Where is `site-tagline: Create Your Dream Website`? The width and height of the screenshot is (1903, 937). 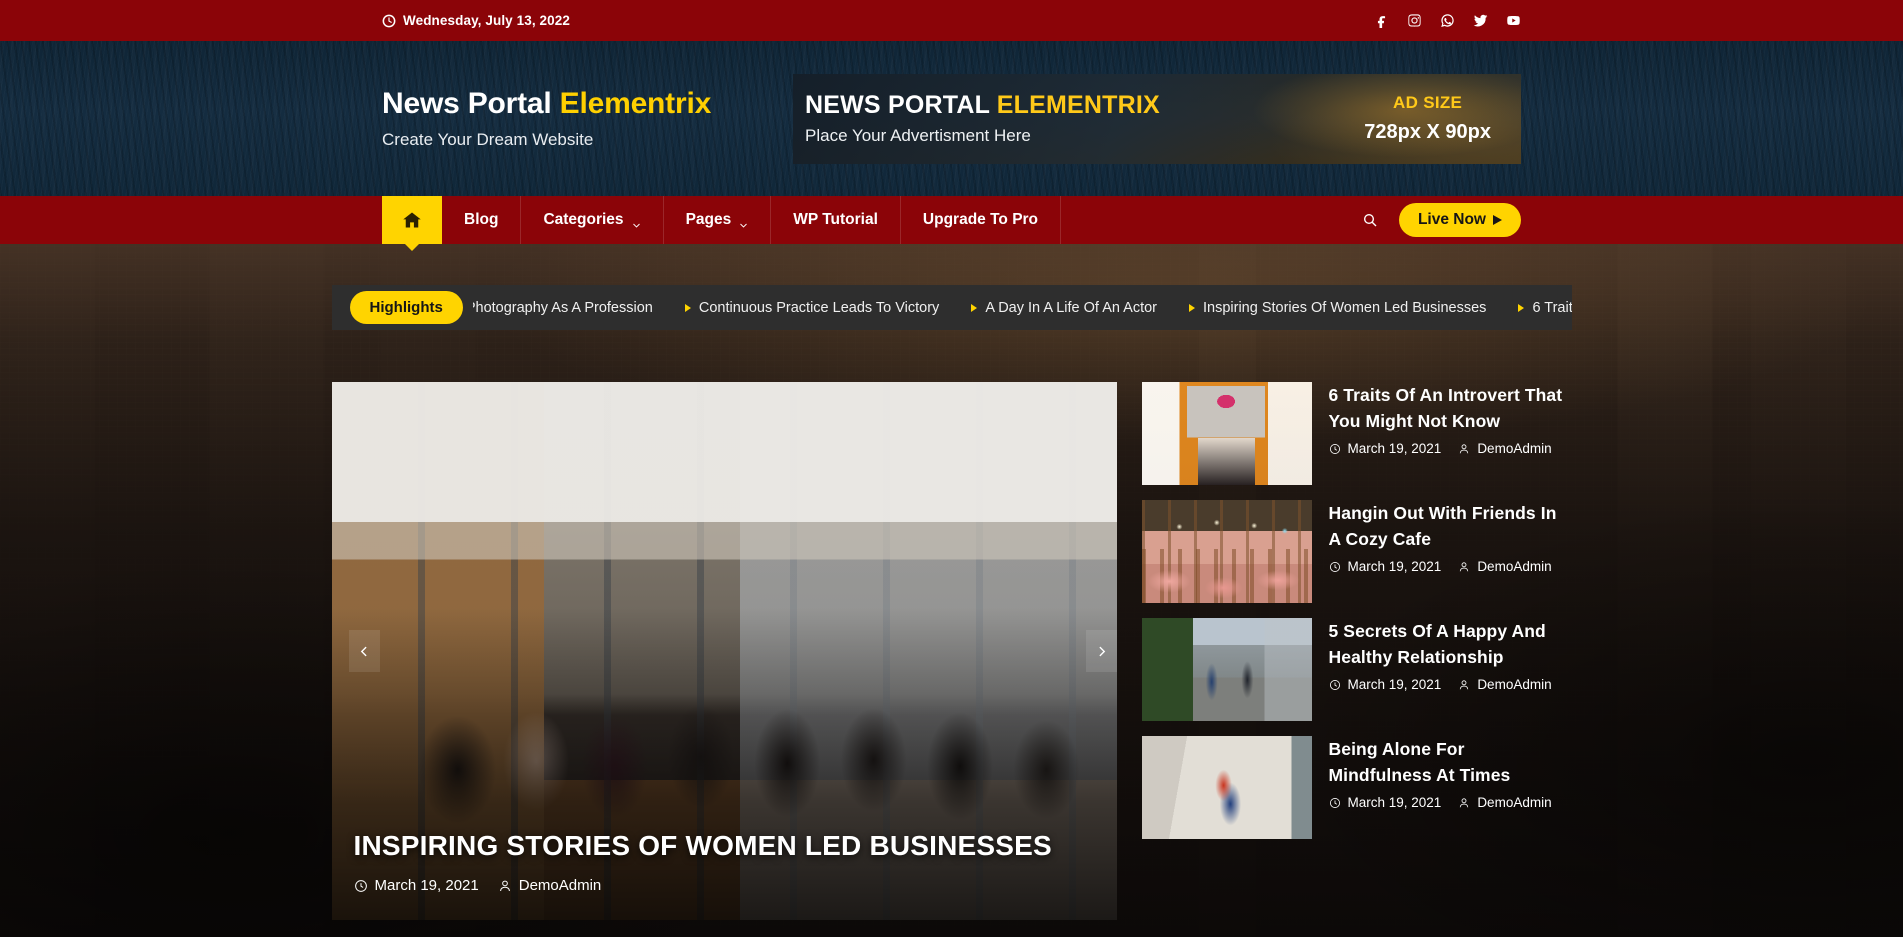 site-tagline: Create Your Dream Website is located at coordinates (488, 140).